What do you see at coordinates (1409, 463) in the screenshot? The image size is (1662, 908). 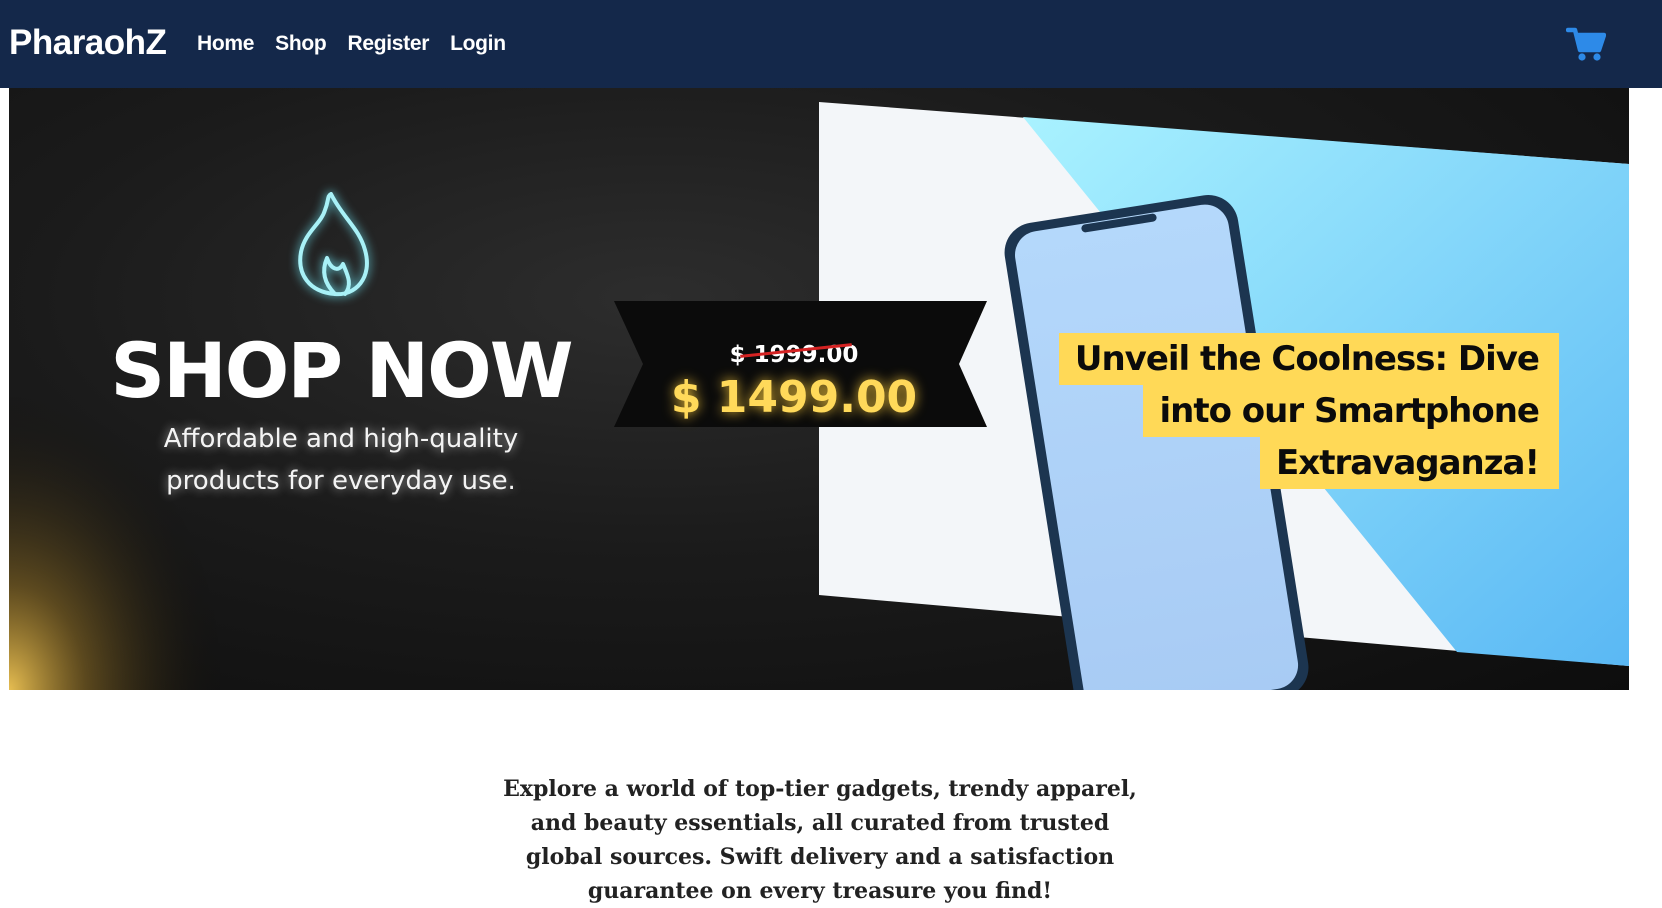 I see `promo-line-3: Extravaganza!` at bounding box center [1409, 463].